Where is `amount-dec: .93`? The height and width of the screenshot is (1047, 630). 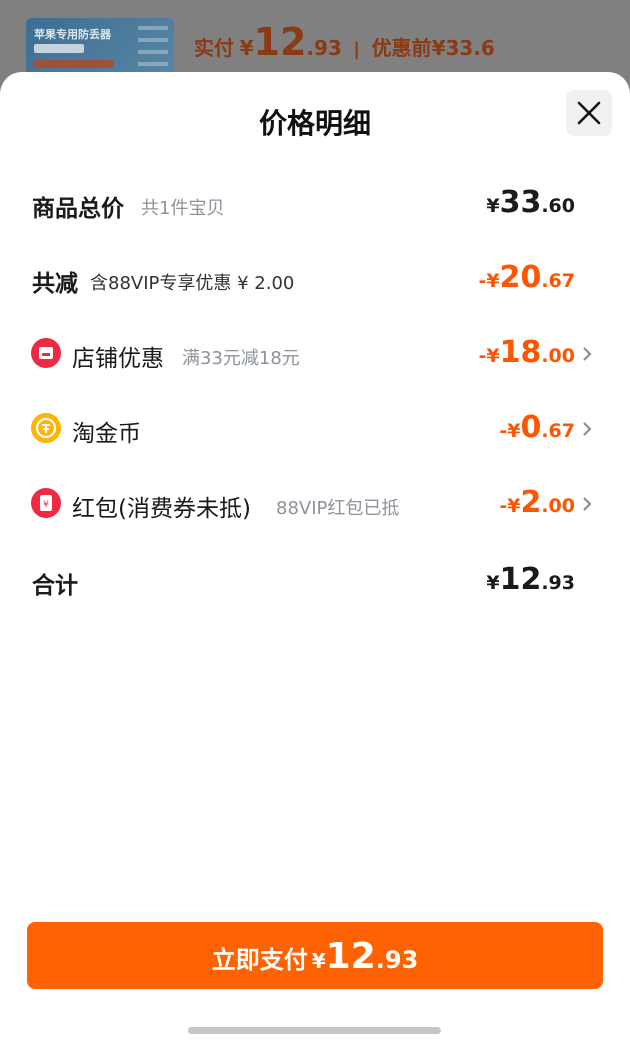 amount-dec: .93 is located at coordinates (558, 583).